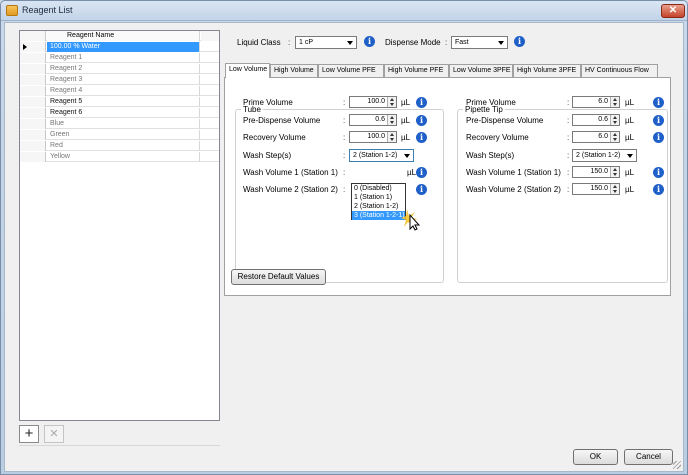 This screenshot has height=475, width=688. What do you see at coordinates (479, 42) in the screenshot?
I see `dispense-mode-select: Fast` at bounding box center [479, 42].